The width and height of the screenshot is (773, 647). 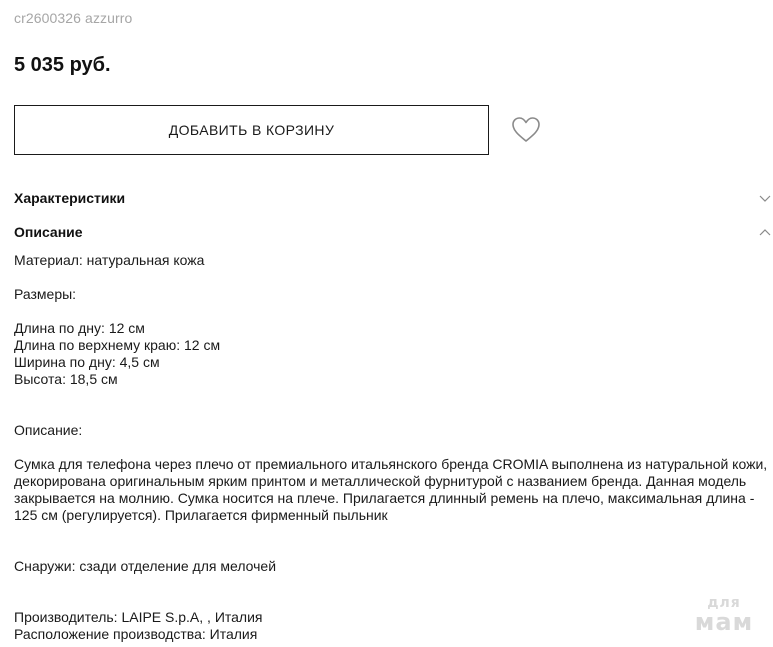 I want to click on watermark-logo: для мам, so click(x=724, y=616).